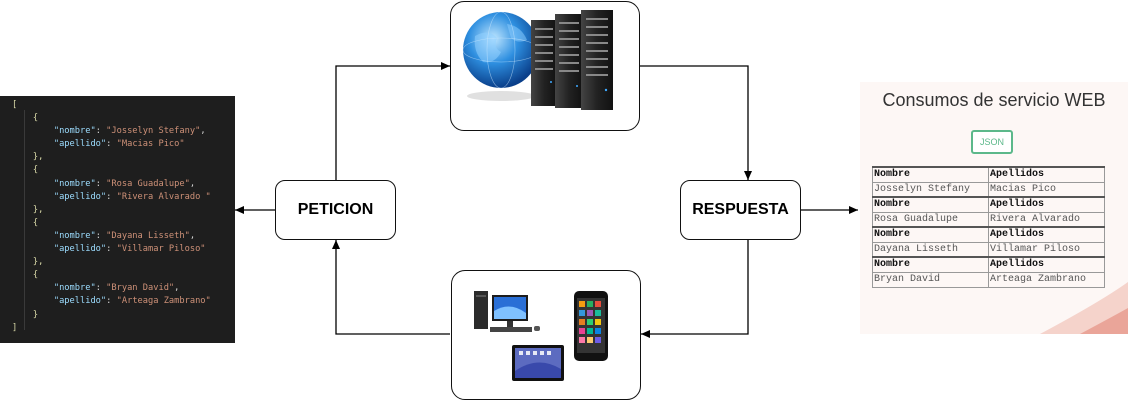 The width and height of the screenshot is (1128, 403). What do you see at coordinates (537, 60) in the screenshot?
I see `globe-server-icon` at bounding box center [537, 60].